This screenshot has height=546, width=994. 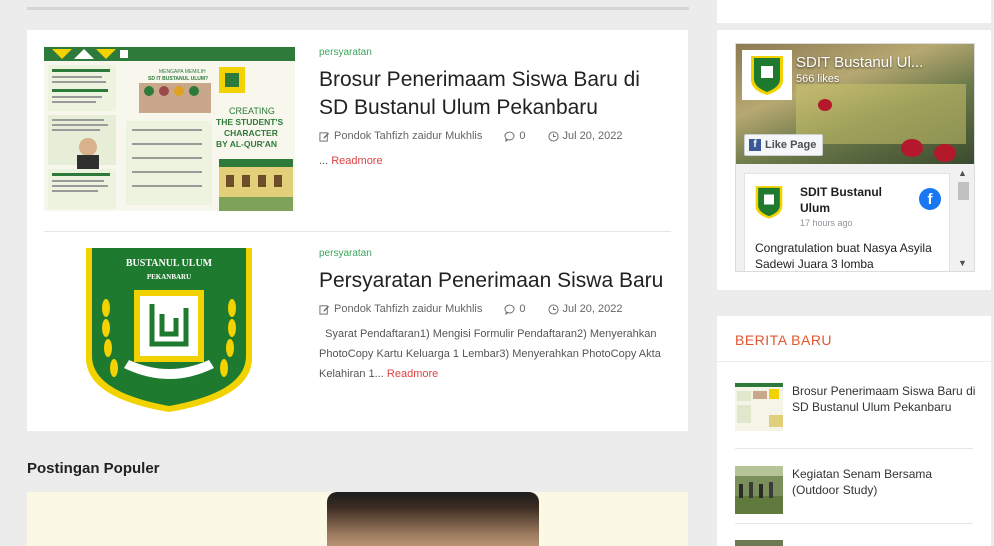 What do you see at coordinates (962, 173) in the screenshot?
I see `scroll-up-icon: ▲` at bounding box center [962, 173].